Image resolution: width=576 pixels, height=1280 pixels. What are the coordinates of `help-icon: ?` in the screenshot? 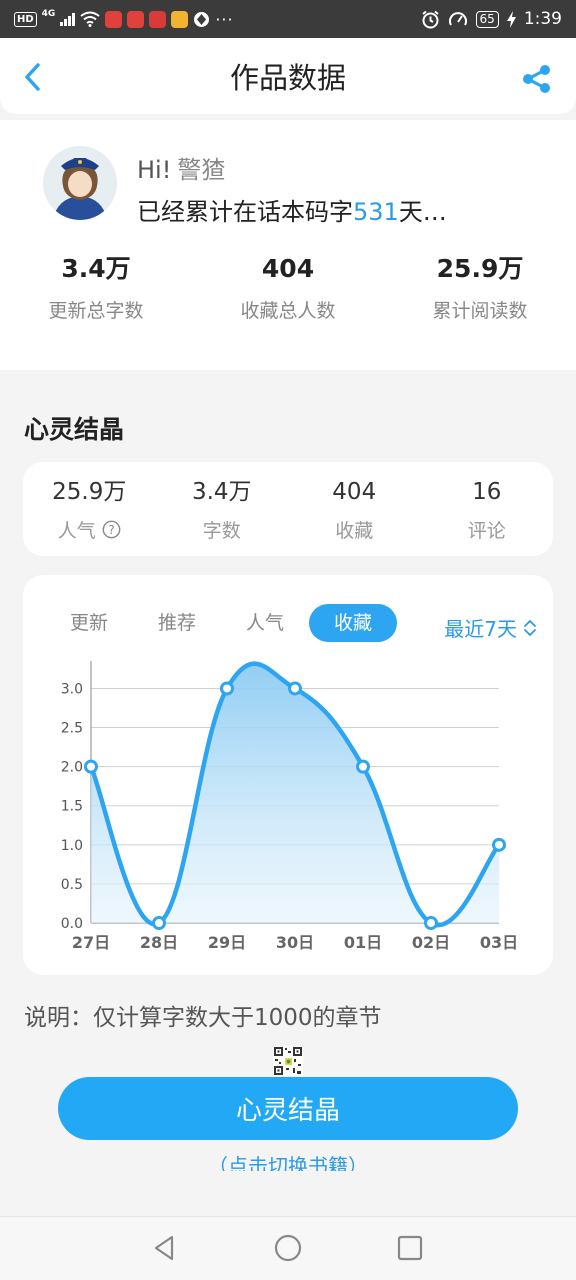 It's located at (111, 529).